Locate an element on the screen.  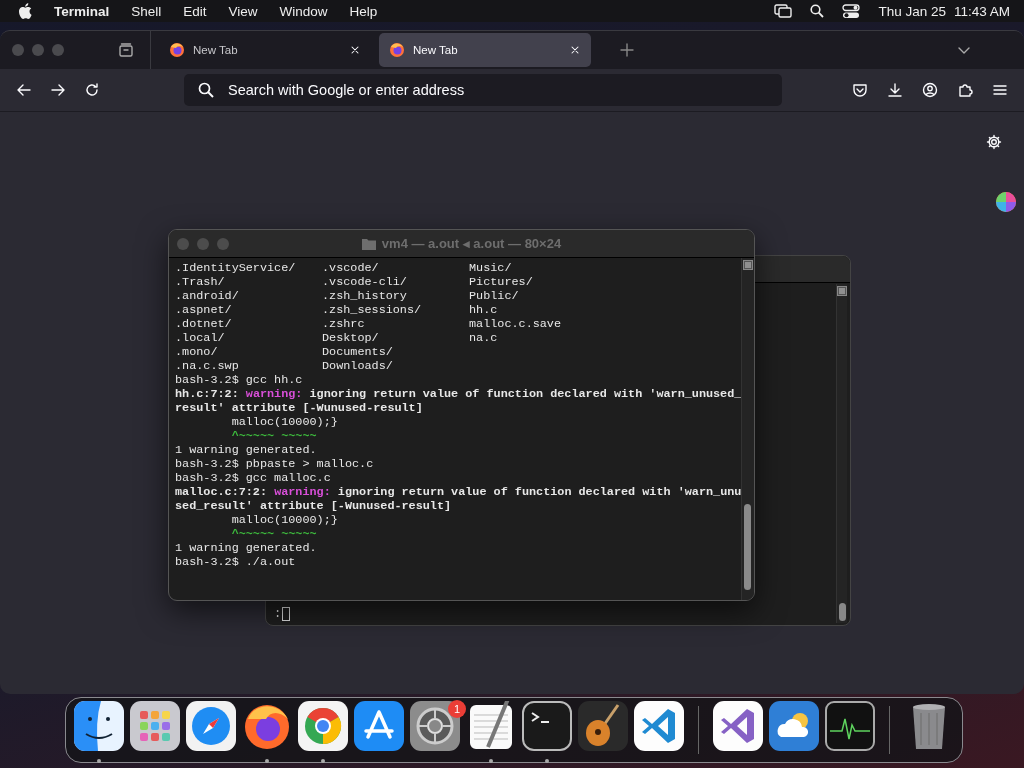
app-menu: Terminal is located at coordinates (82, 11).